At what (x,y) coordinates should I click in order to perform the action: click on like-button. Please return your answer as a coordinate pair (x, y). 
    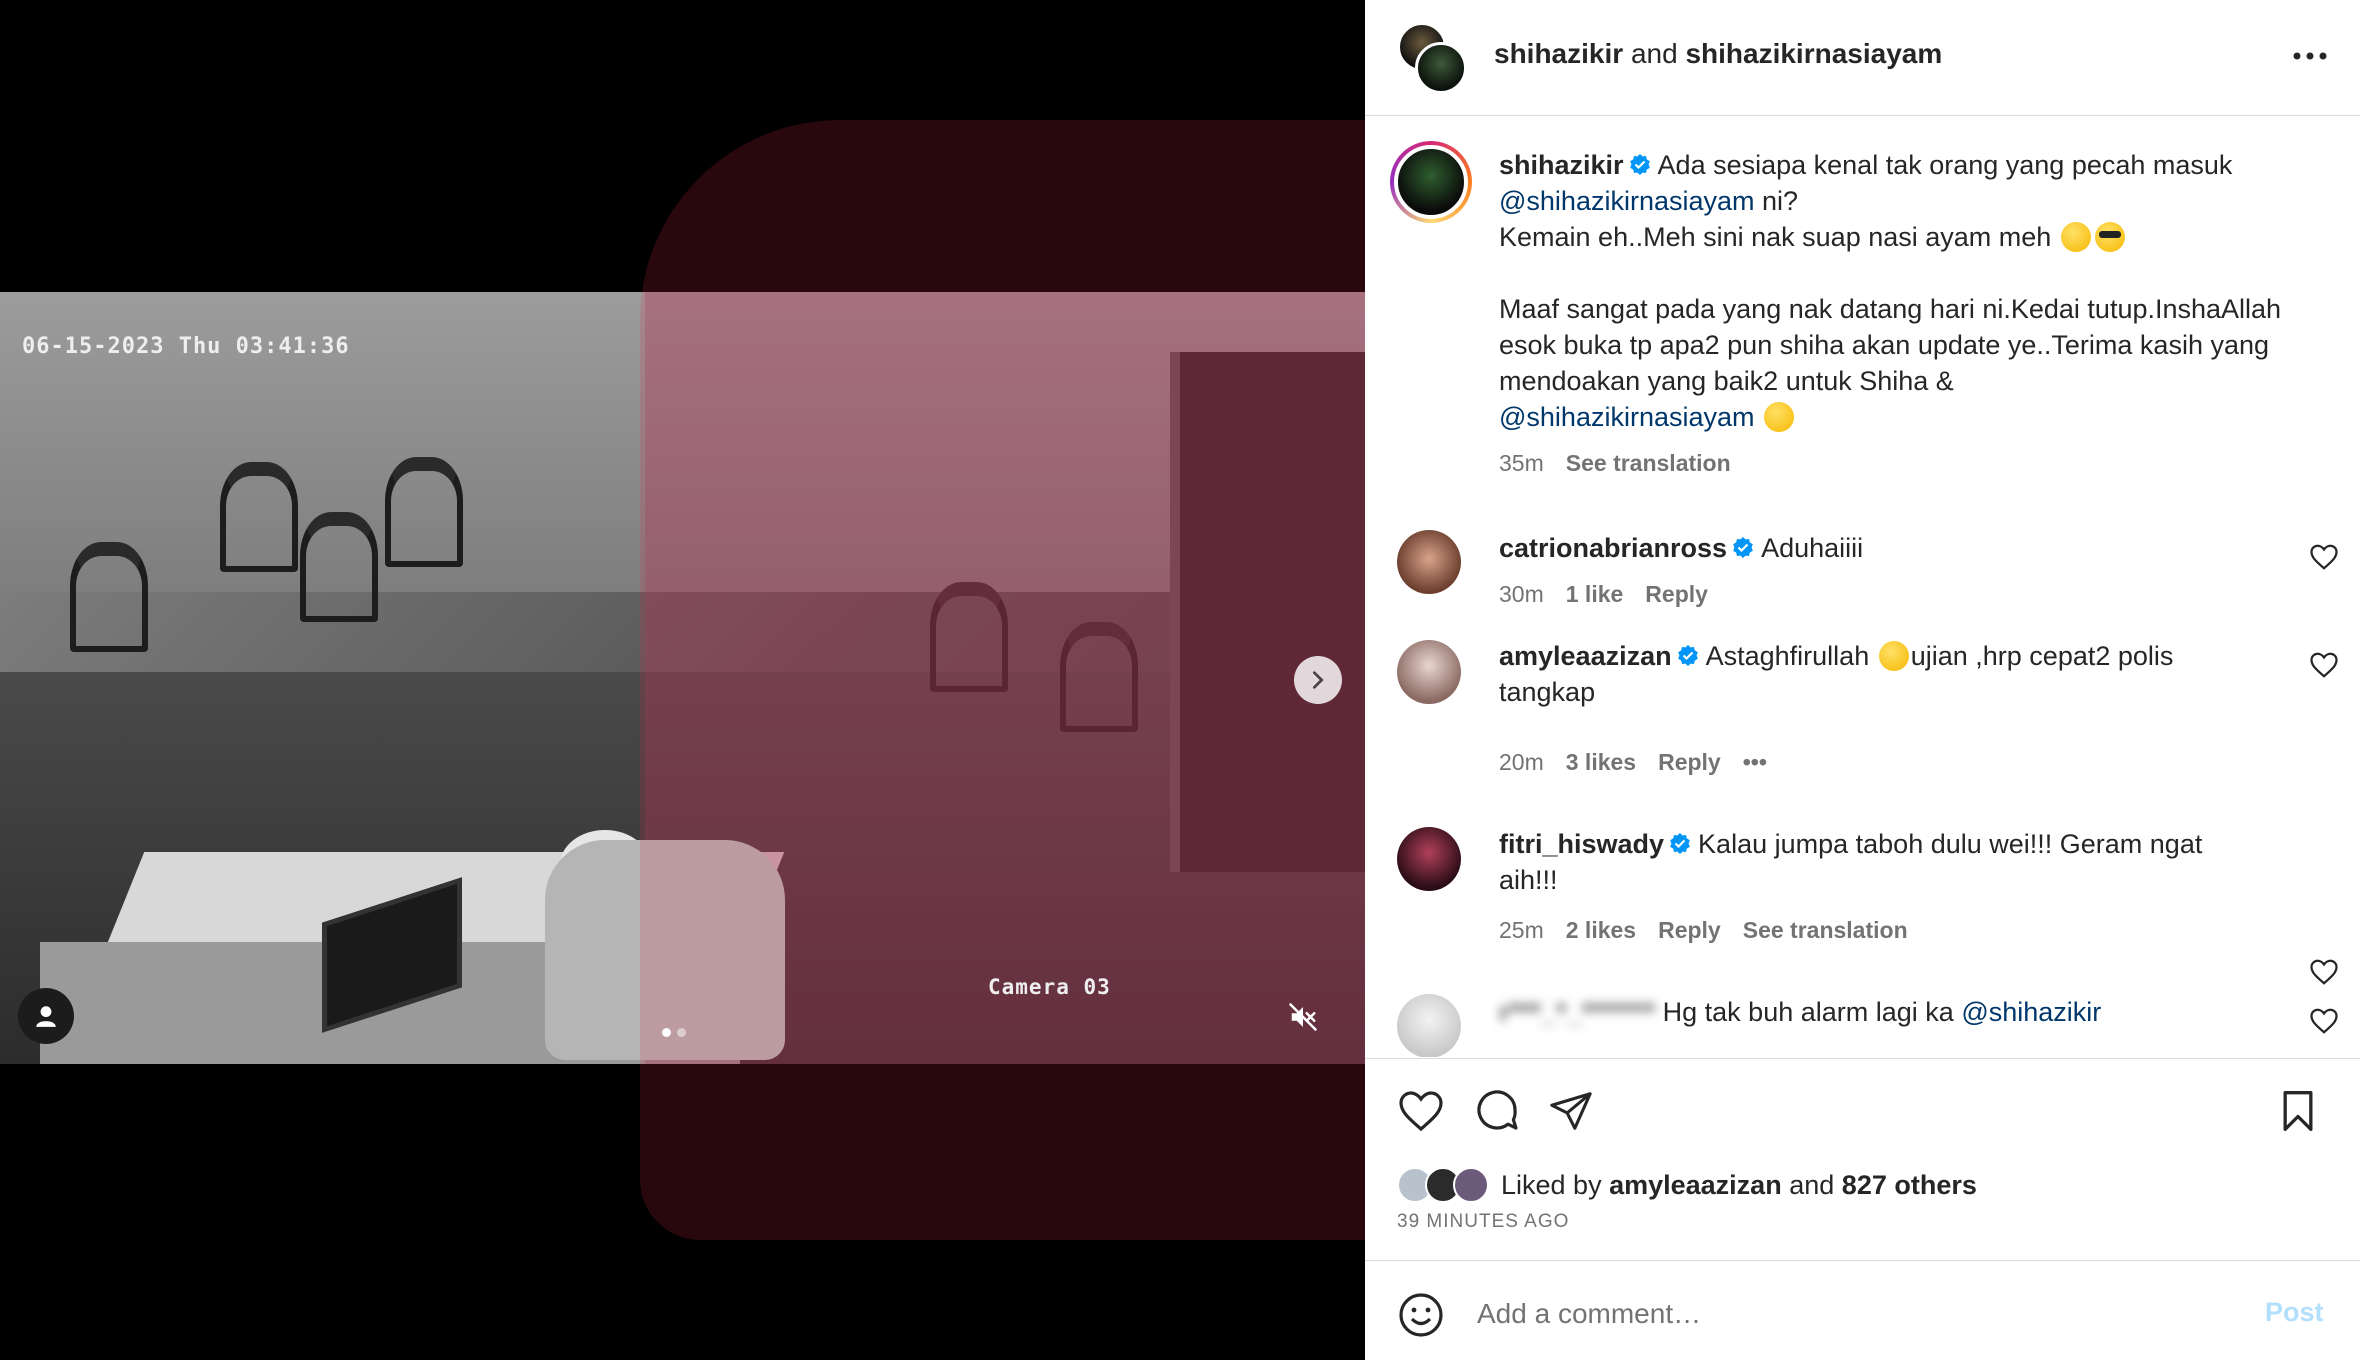
    Looking at the image, I should click on (1421, 1111).